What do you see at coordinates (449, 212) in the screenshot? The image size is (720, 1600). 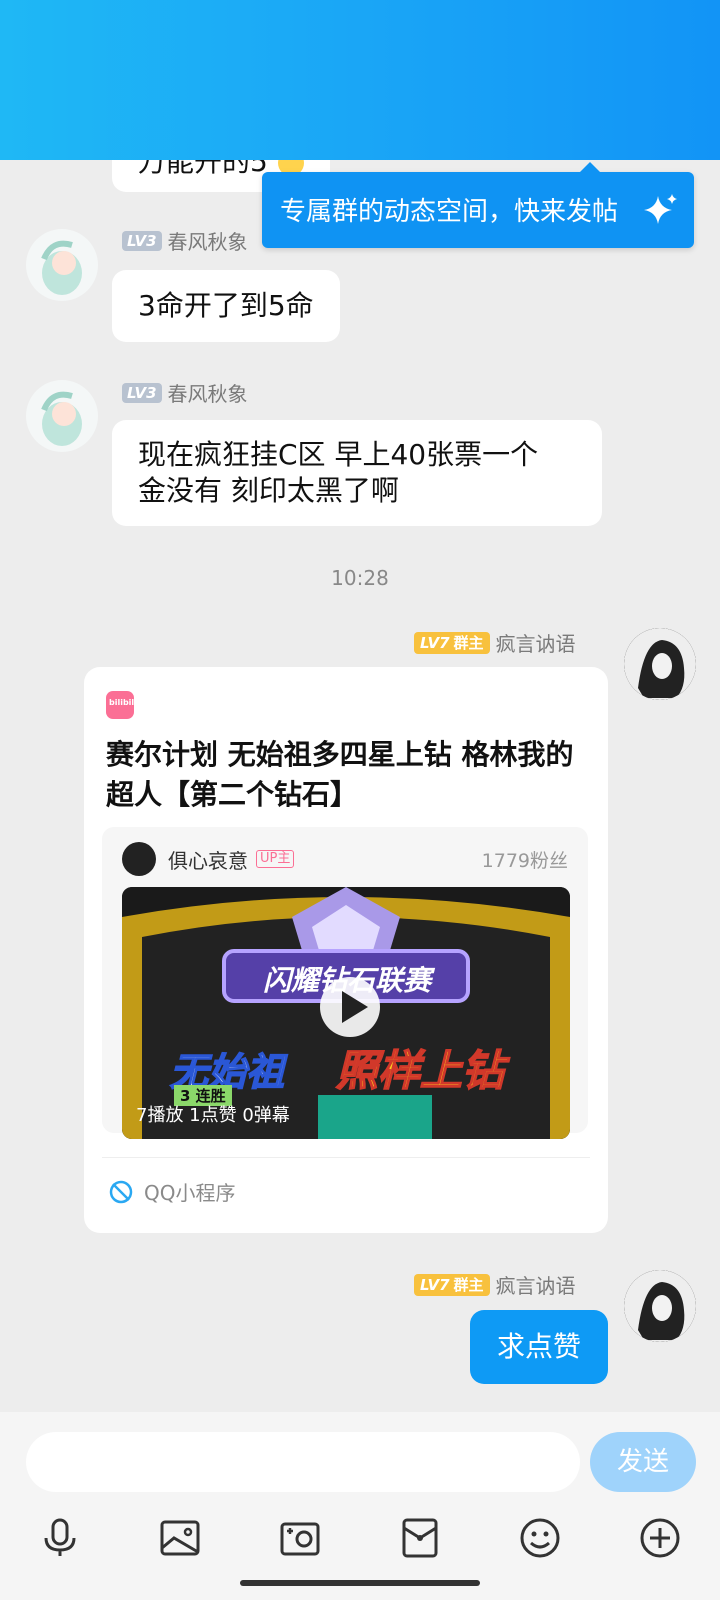 I see `tooltip-text: 专属群的动态空间，快来发帖` at bounding box center [449, 212].